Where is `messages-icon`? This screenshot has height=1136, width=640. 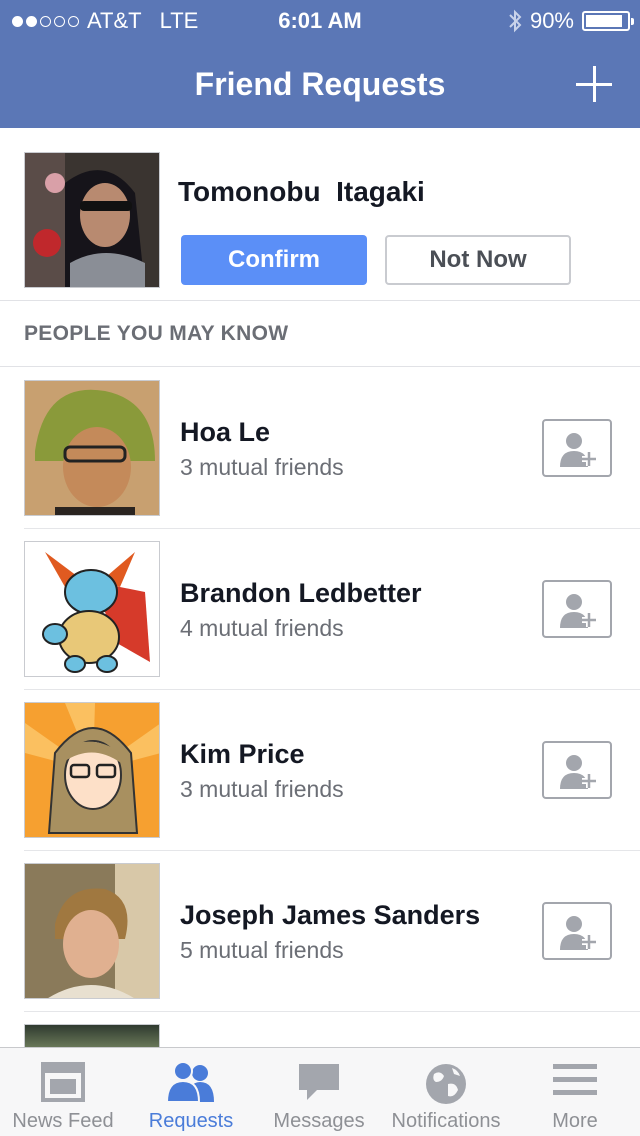
messages-icon is located at coordinates (319, 1082).